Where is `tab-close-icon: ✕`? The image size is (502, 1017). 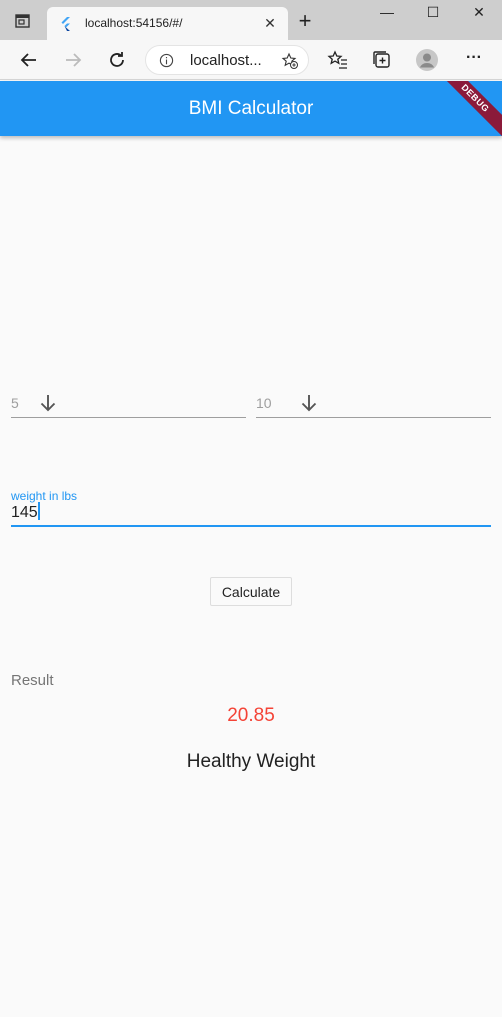
tab-close-icon: ✕ is located at coordinates (270, 23).